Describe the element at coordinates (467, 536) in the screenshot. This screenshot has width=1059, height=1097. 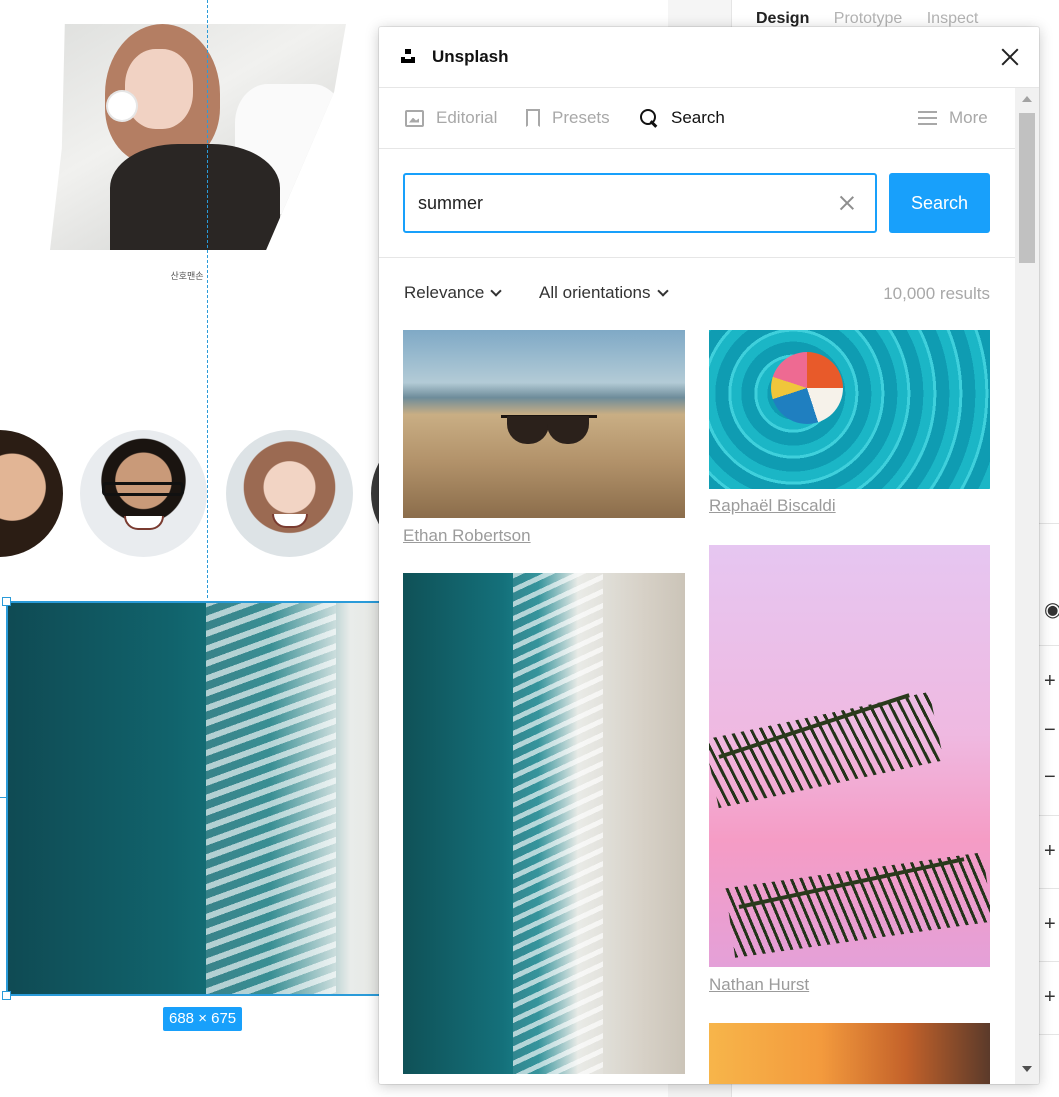
I see `photo-credit: Ethan Robertson` at that location.